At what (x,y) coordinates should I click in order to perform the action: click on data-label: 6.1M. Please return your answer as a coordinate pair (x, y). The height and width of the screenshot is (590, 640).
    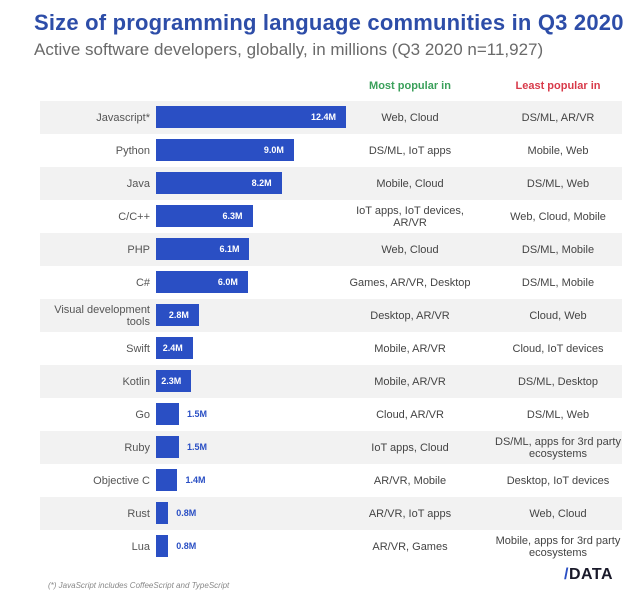
    Looking at the image, I should click on (229, 249).